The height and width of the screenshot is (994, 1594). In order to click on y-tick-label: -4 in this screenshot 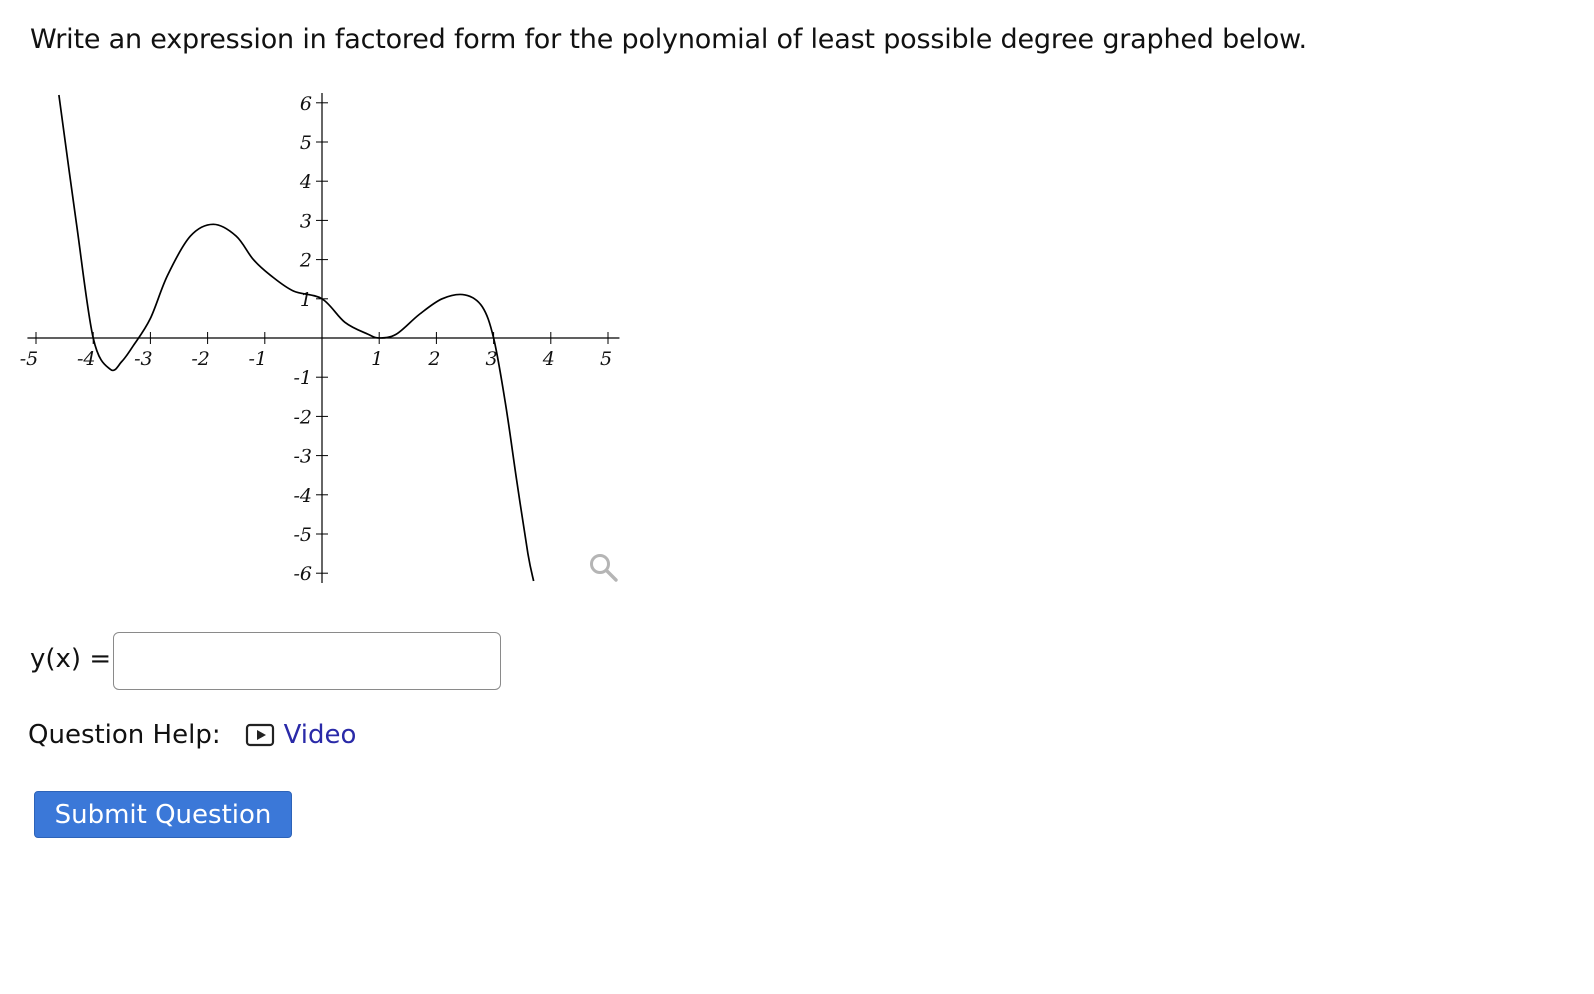, I will do `click(302, 496)`.